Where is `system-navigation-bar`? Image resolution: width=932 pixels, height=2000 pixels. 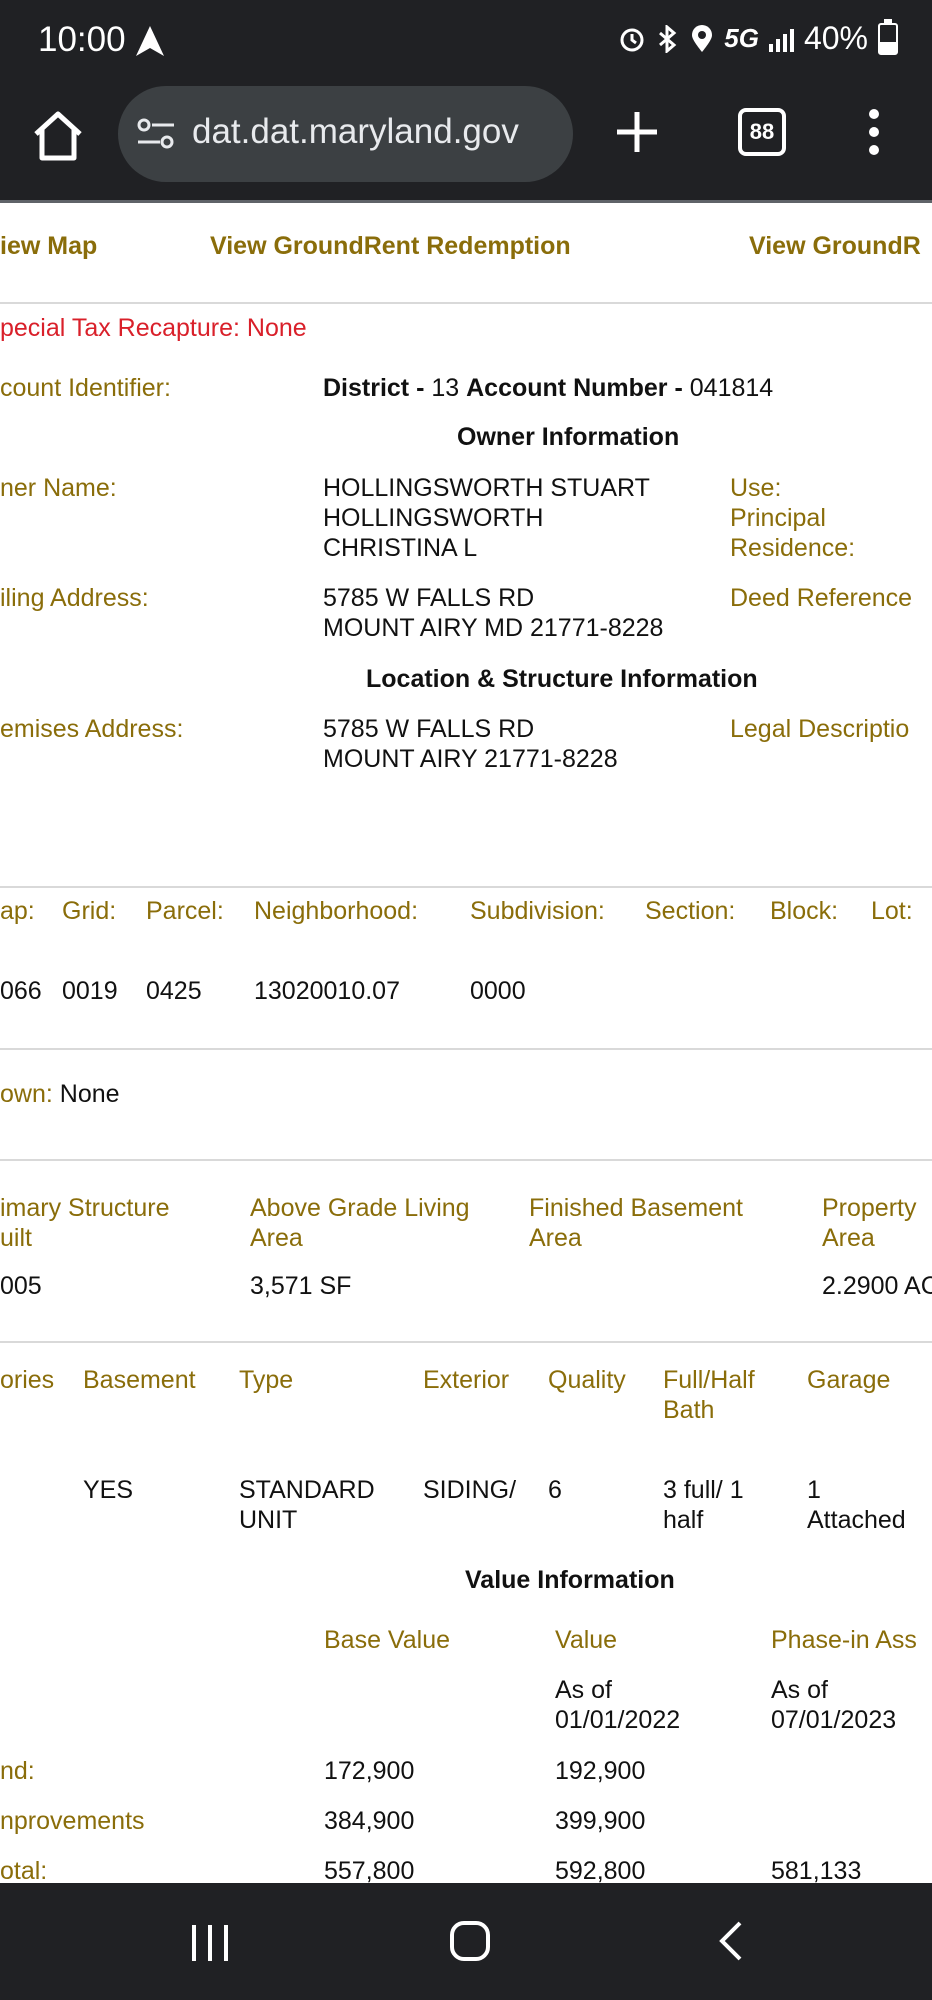
system-navigation-bar is located at coordinates (466, 1941).